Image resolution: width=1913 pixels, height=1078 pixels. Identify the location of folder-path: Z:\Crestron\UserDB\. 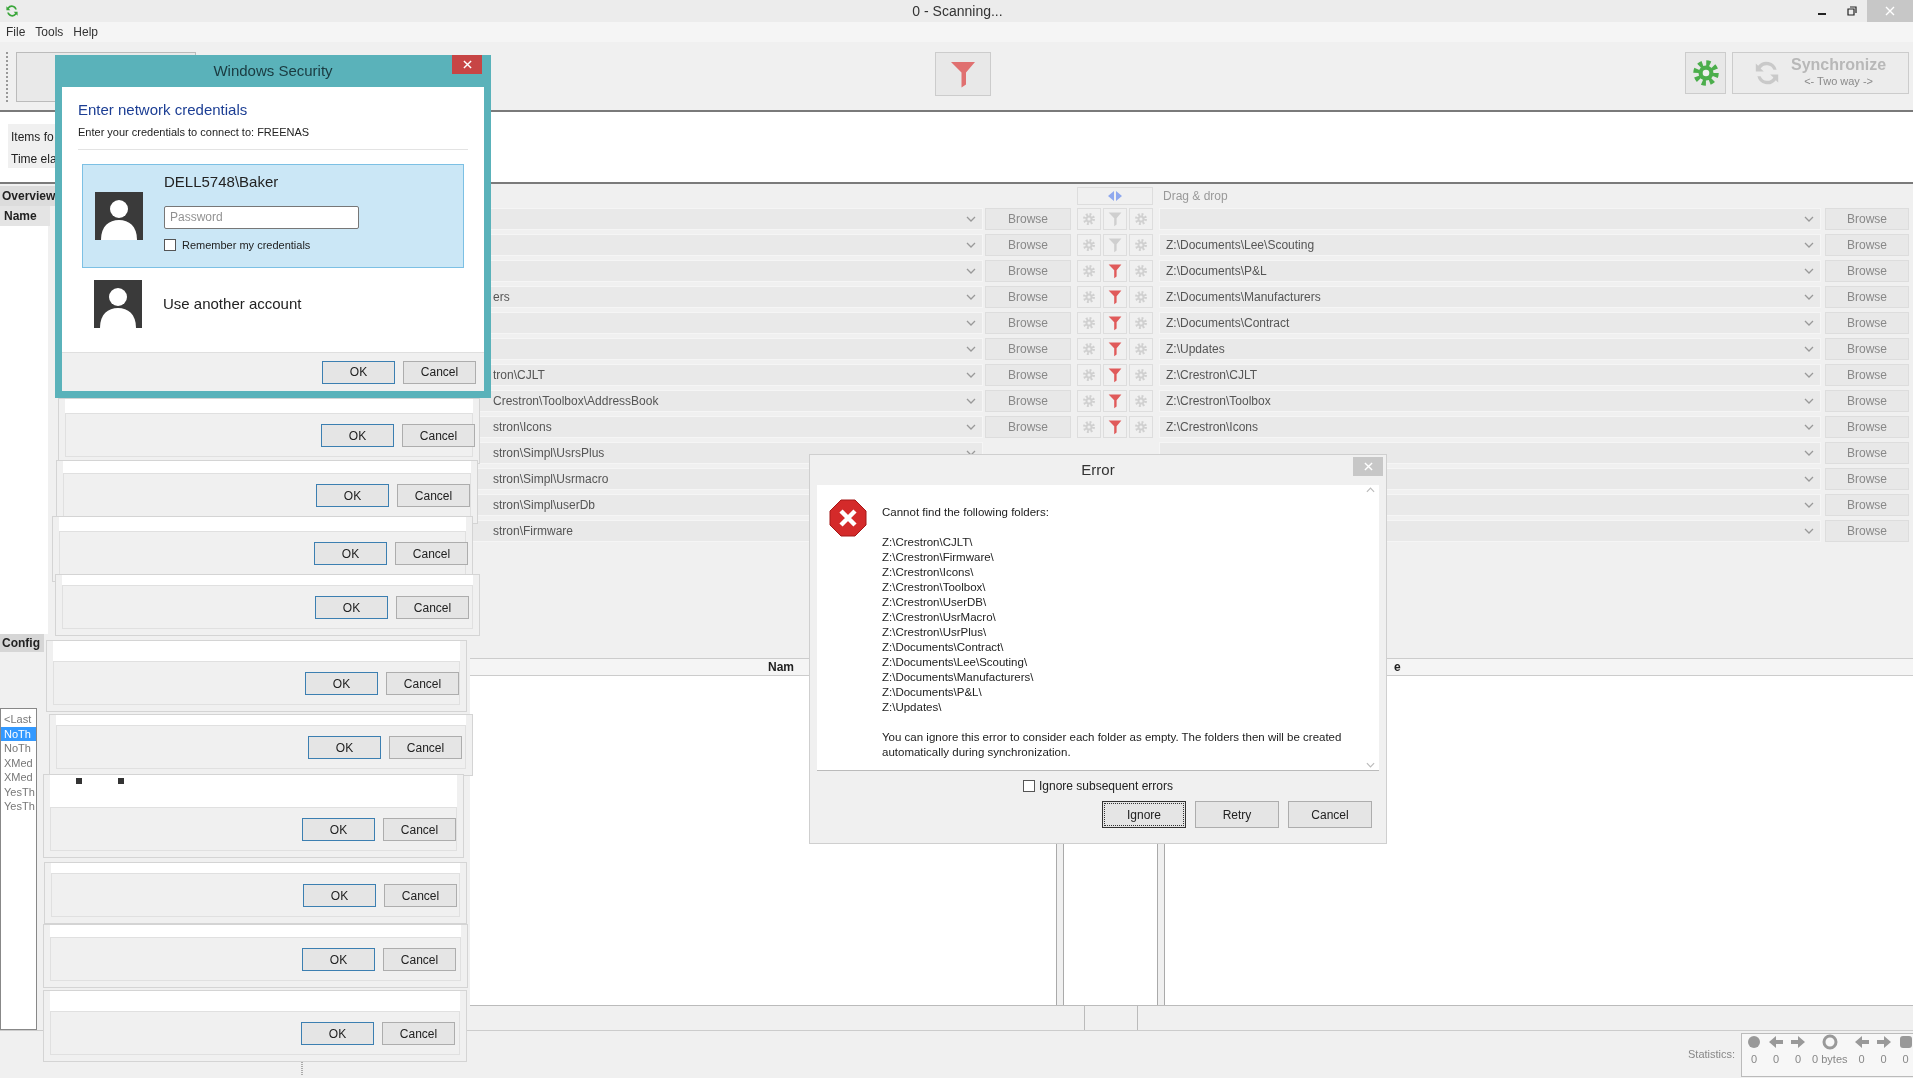
(935, 602).